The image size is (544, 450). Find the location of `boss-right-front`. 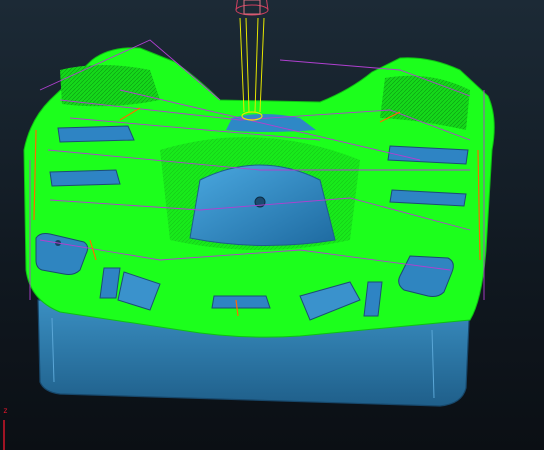

boss-right-front is located at coordinates (426, 276).